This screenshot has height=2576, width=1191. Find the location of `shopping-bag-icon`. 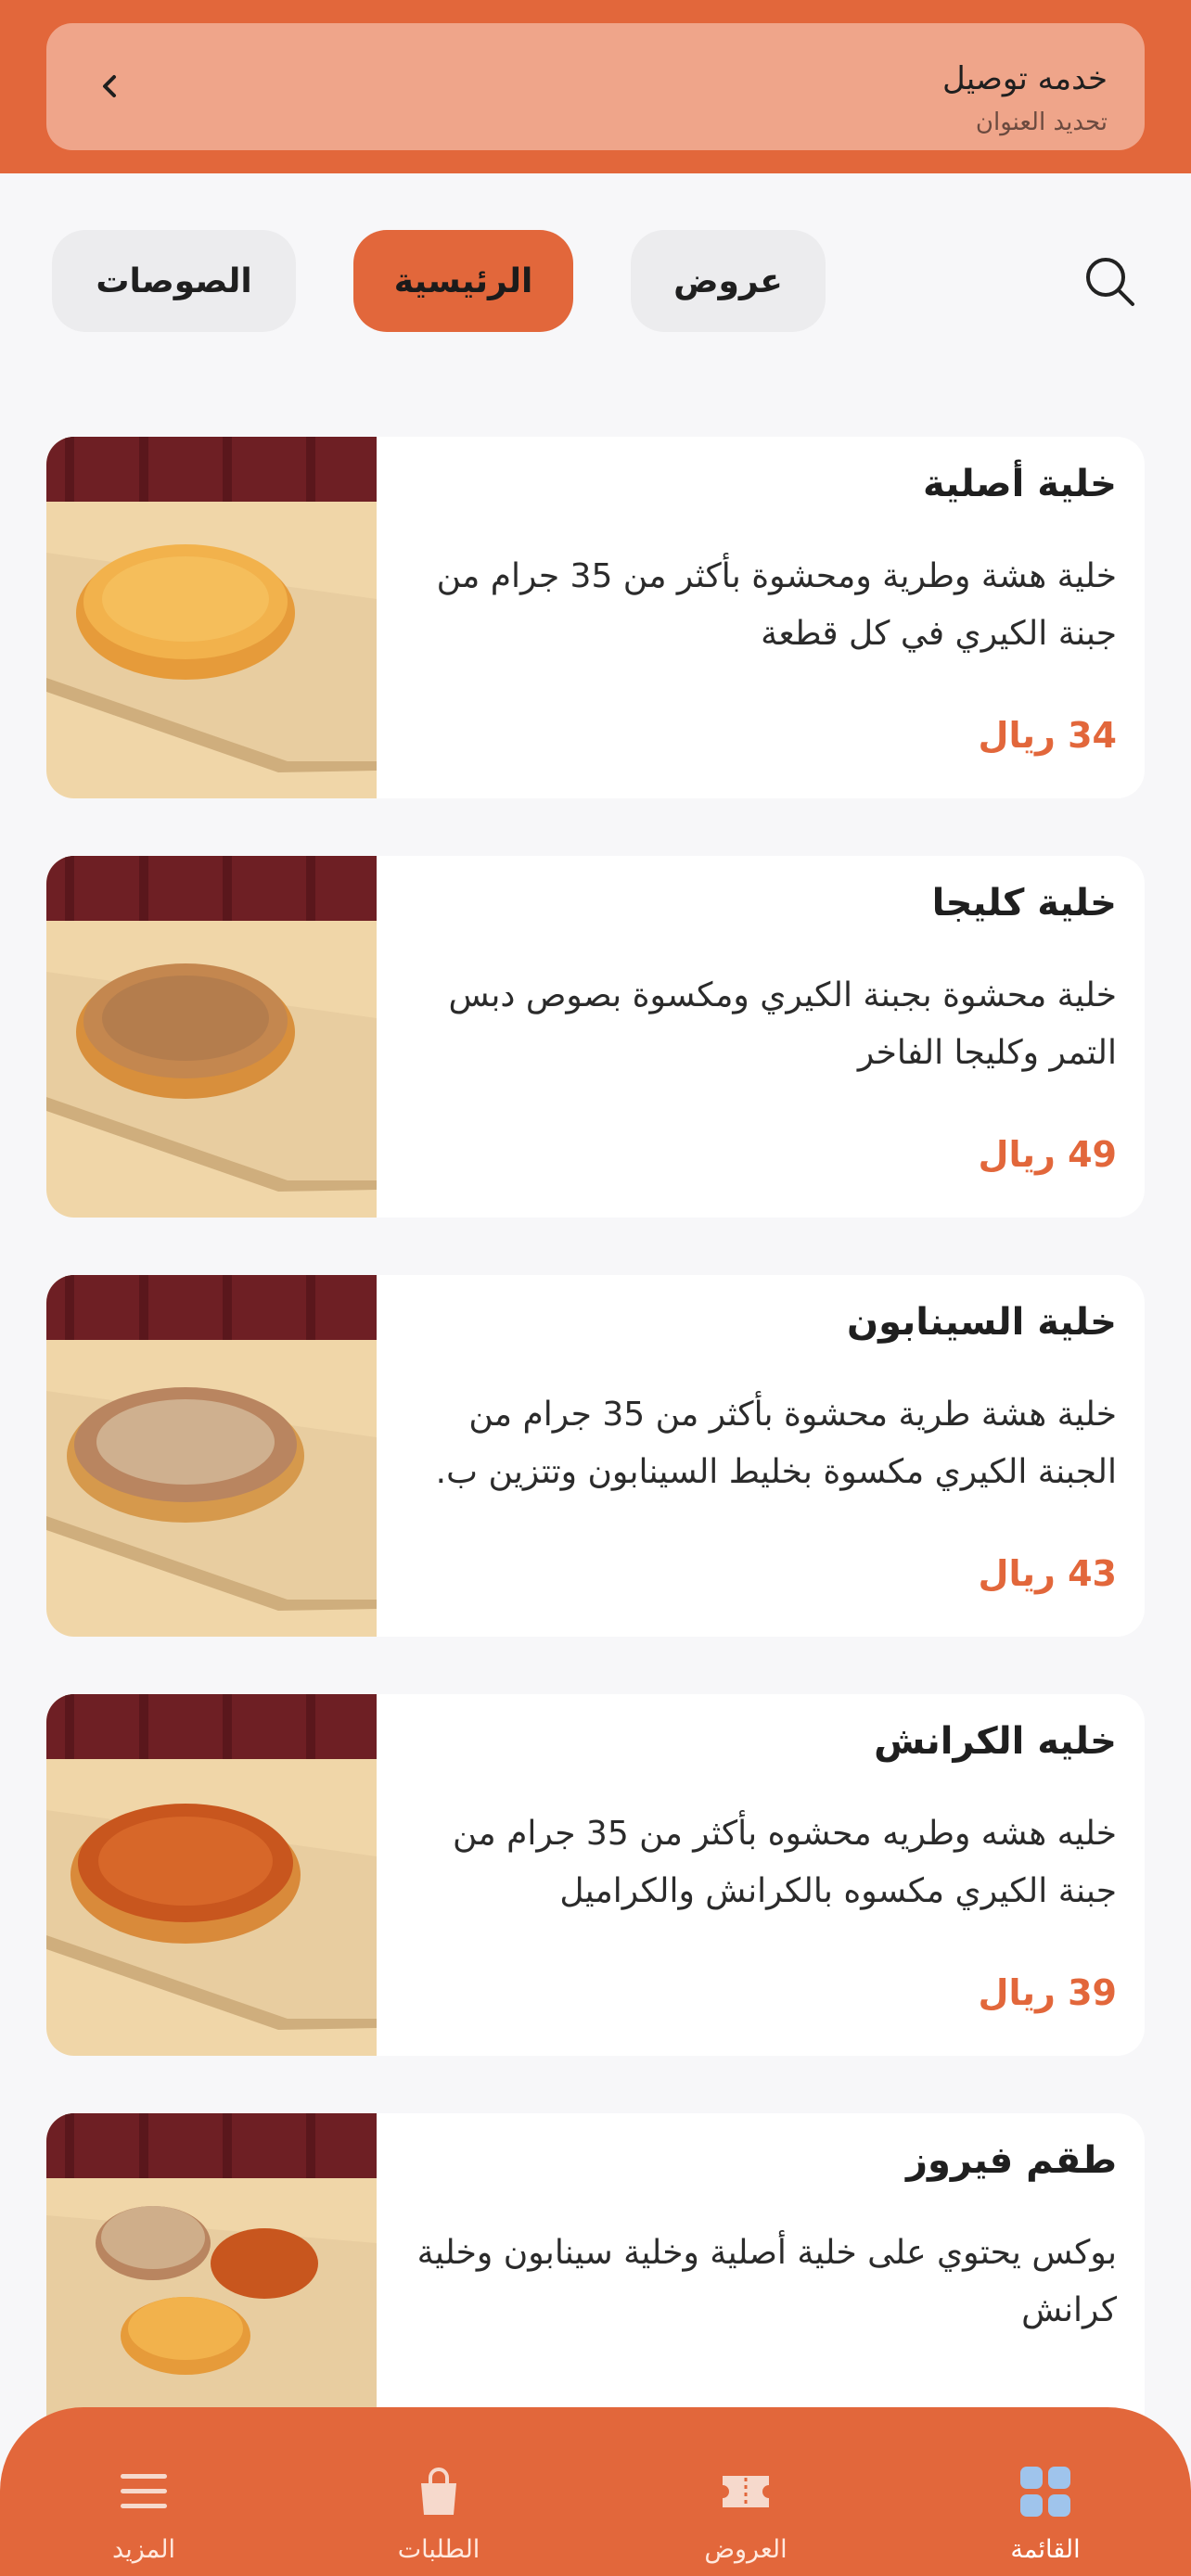

shopping-bag-icon is located at coordinates (439, 2492).